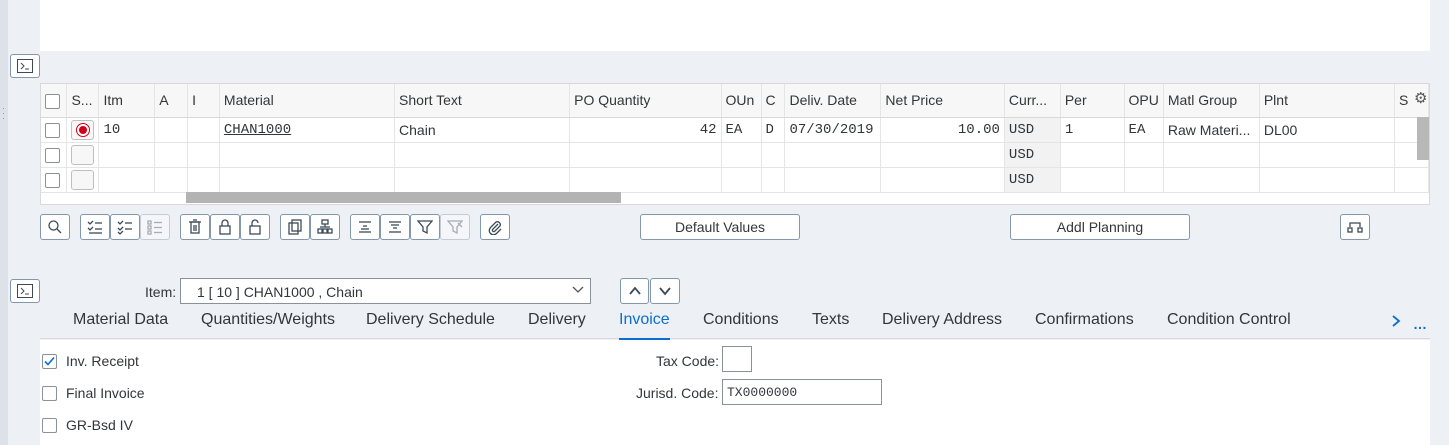 The height and width of the screenshot is (445, 1449). I want to click on table-settings-gear-icon: ⚙, so click(1420, 98).